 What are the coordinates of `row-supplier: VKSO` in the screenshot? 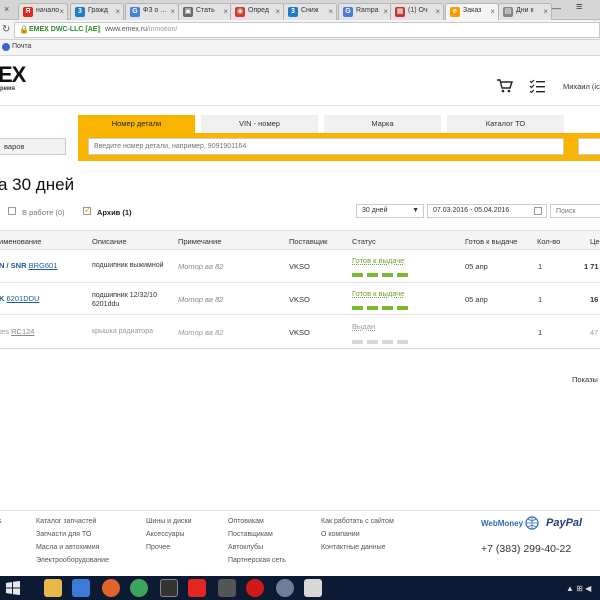 It's located at (299, 299).